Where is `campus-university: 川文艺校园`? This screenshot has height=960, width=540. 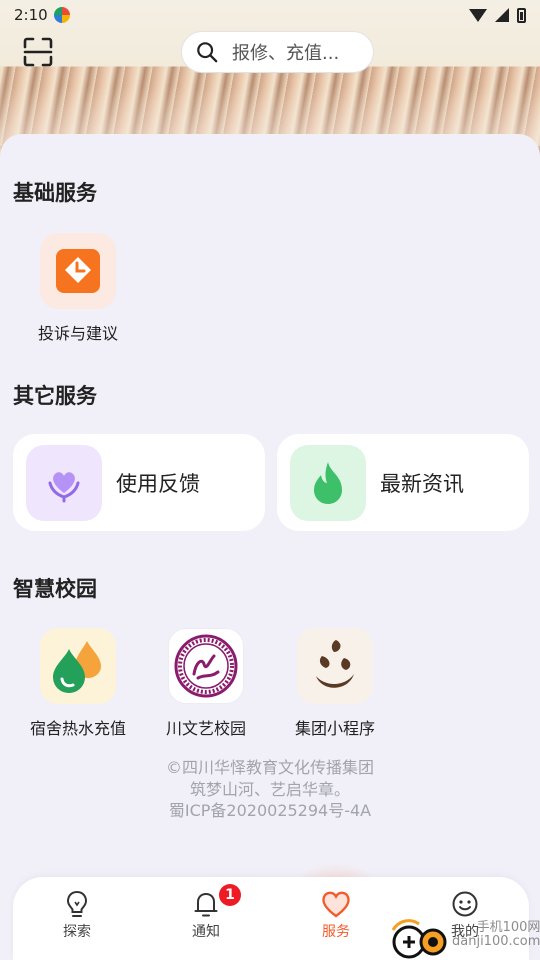
campus-university: 川文艺校园 is located at coordinates (206, 683).